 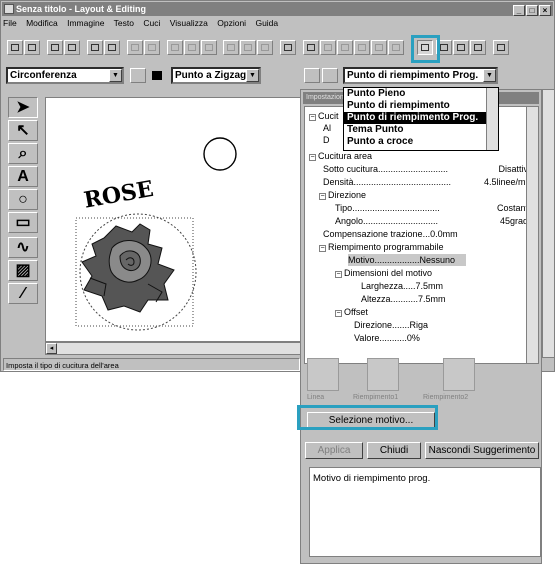 I want to click on tree-item: − Offset, so click(x=351, y=312).